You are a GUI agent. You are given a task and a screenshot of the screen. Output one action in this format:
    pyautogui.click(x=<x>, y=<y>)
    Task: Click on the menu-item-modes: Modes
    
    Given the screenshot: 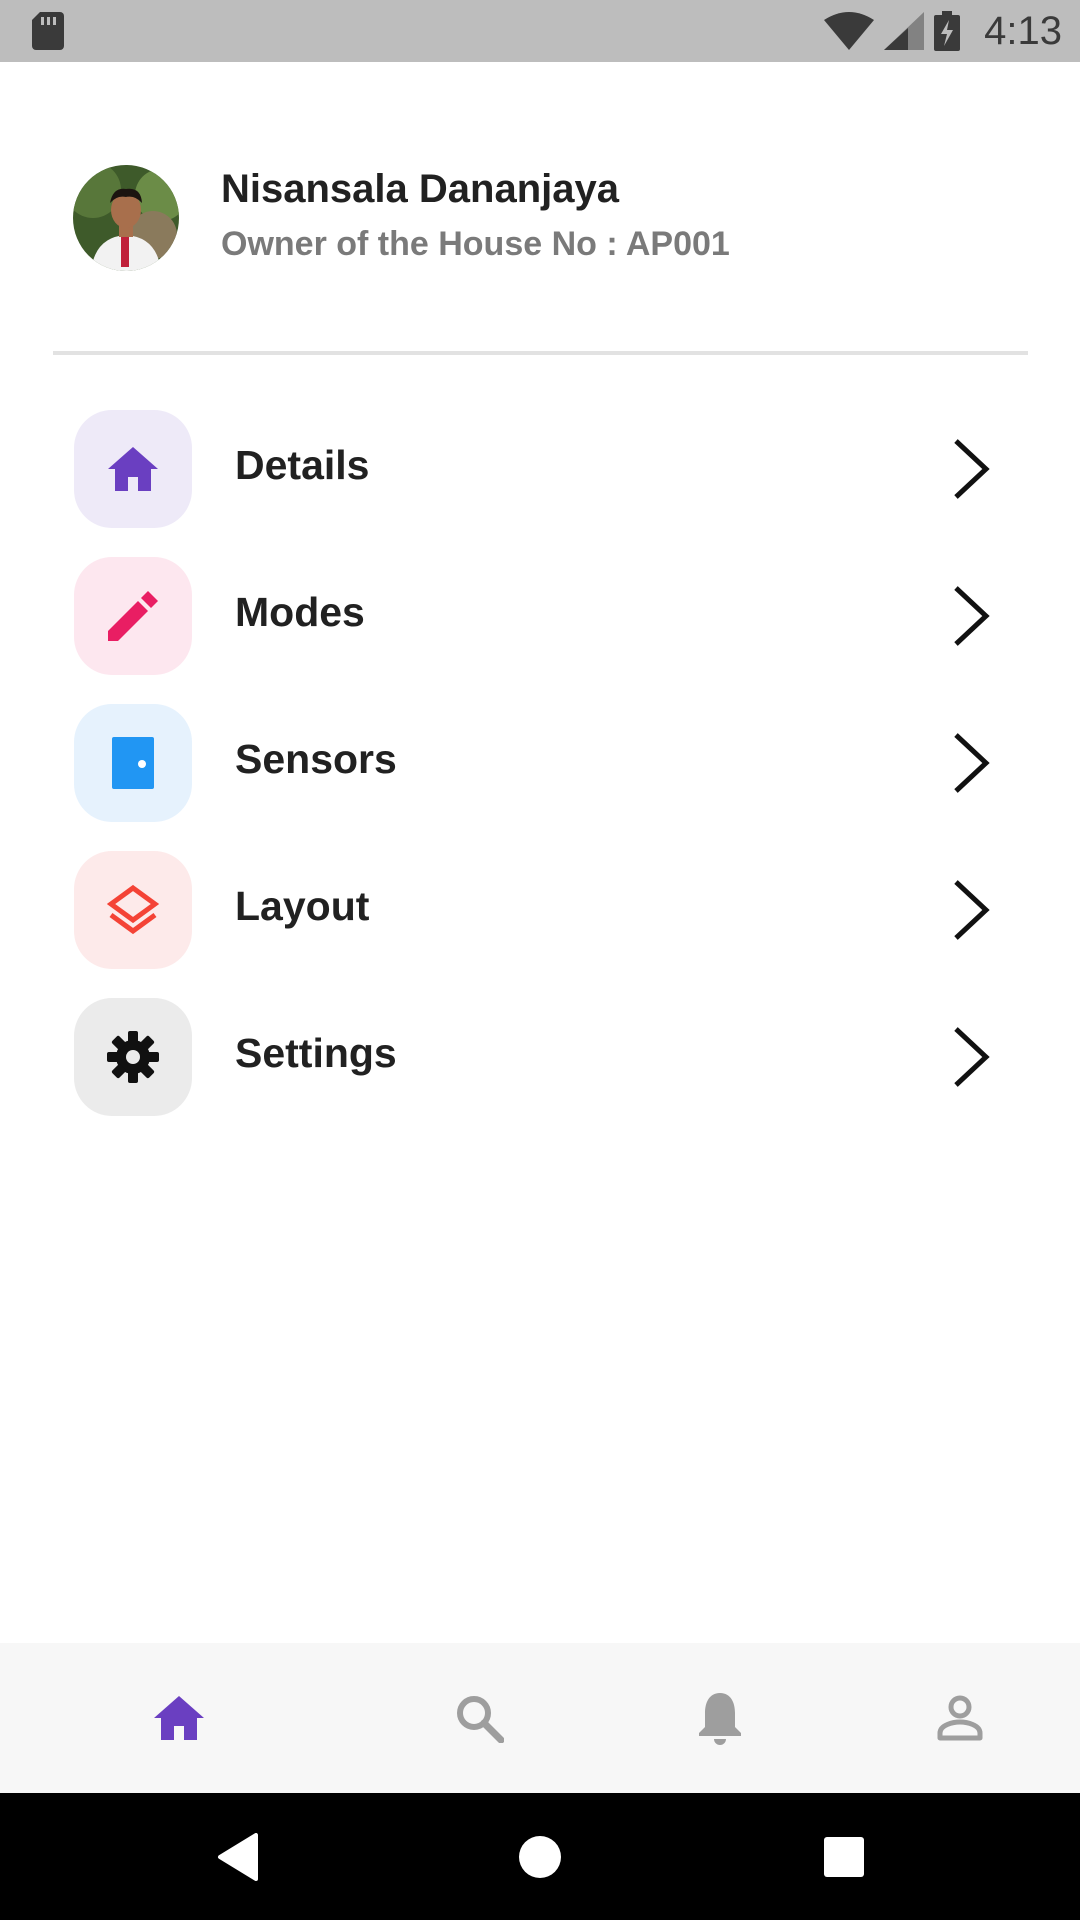 What is the action you would take?
    pyautogui.click(x=540, y=616)
    